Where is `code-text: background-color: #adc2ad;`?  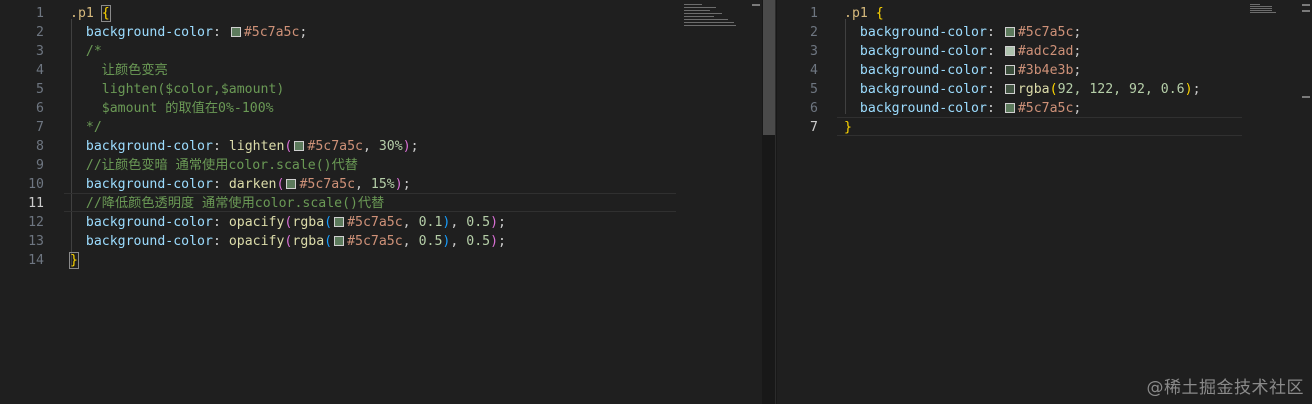 code-text: background-color: #adc2ad; is located at coordinates (962, 51).